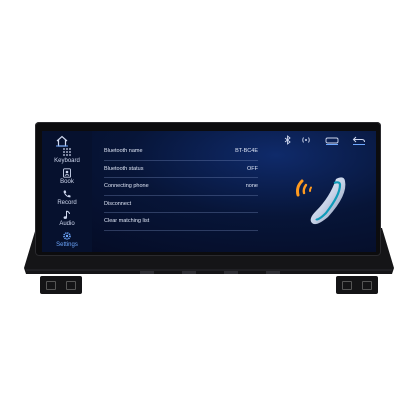  What do you see at coordinates (181, 169) in the screenshot?
I see `list-item: Bluetooth status OFF` at bounding box center [181, 169].